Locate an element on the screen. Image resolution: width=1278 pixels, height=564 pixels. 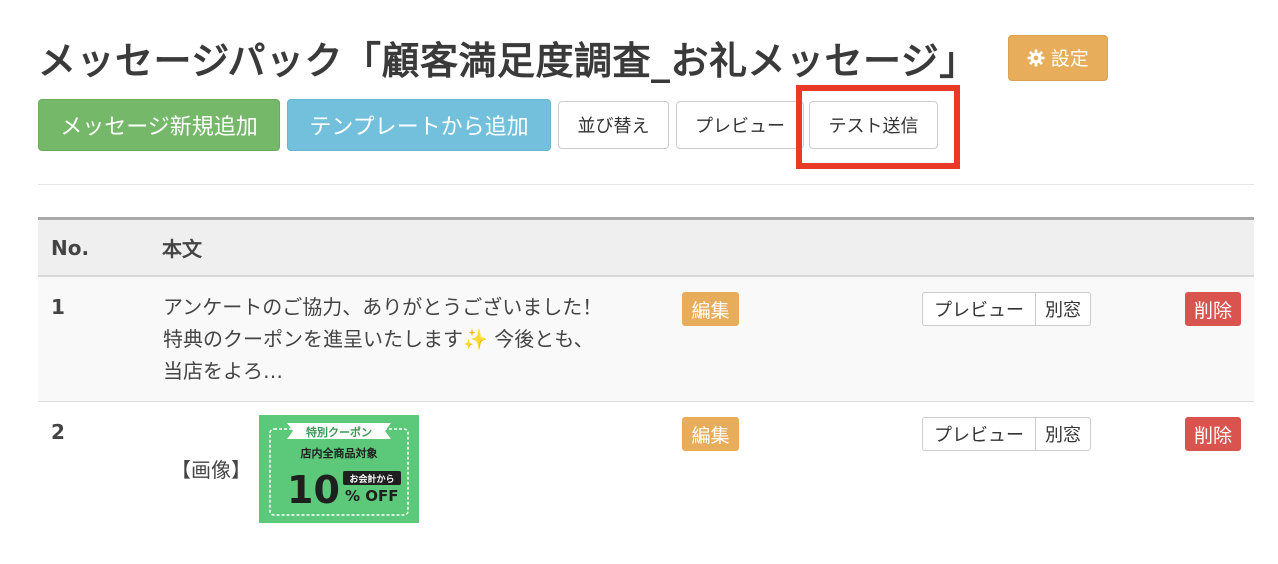
add-from-template-button: テンプレートから追加 is located at coordinates (419, 125).